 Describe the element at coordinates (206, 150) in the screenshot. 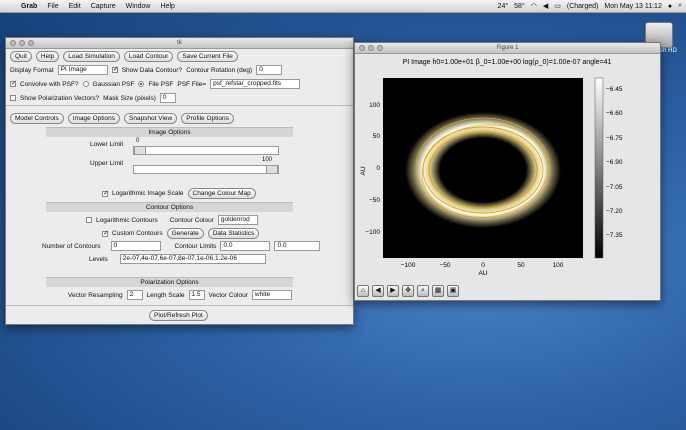

I see `lower-limit-slider` at that location.